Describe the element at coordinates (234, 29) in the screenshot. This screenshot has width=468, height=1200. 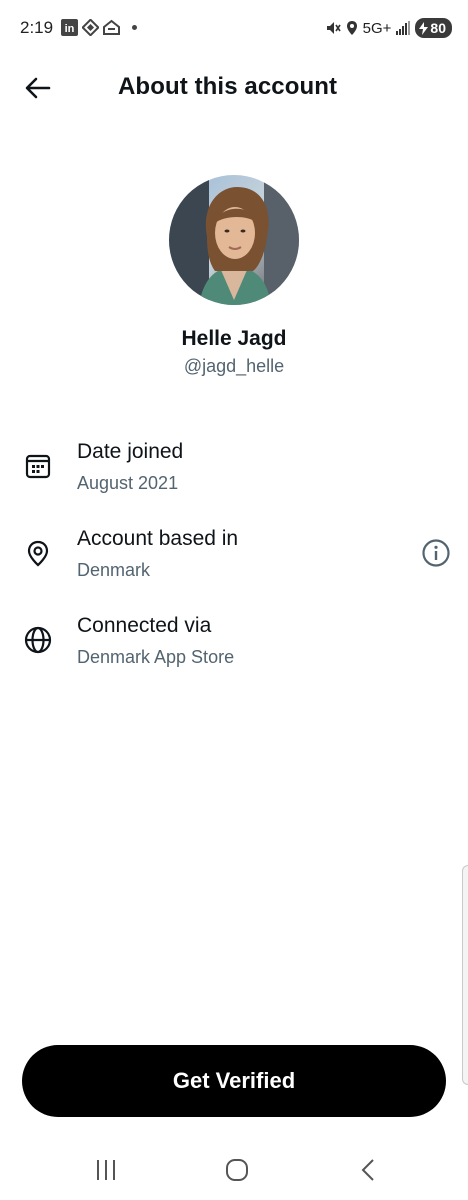
I see `status-bar: 2:19 in 5G+ 80` at that location.